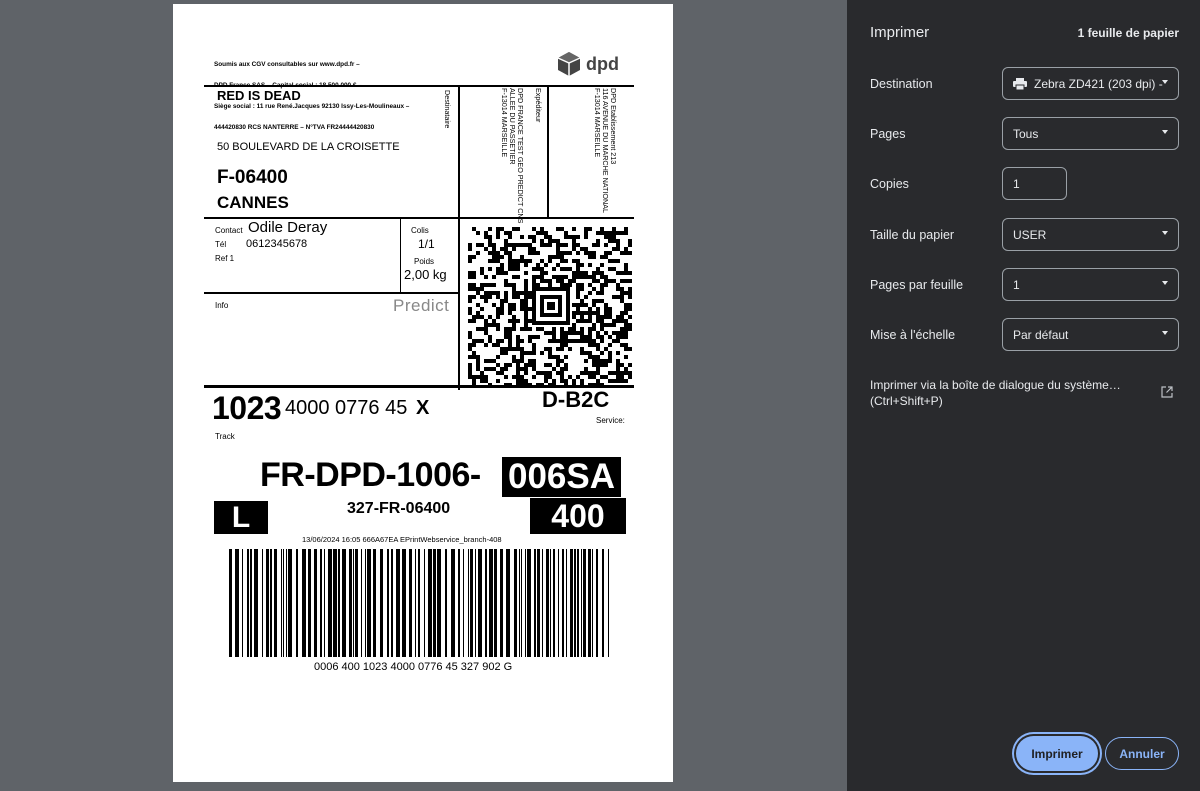 Image resolution: width=1200 pixels, height=791 pixels. Describe the element at coordinates (424, 261) in the screenshot. I see `poids-label: Poids` at that location.